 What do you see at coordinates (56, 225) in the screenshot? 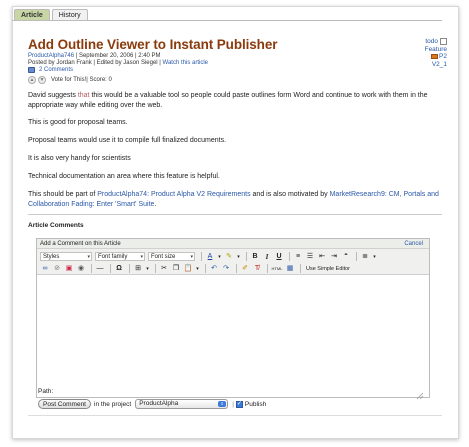
I see `comments-section-title: Article Comments` at bounding box center [56, 225].